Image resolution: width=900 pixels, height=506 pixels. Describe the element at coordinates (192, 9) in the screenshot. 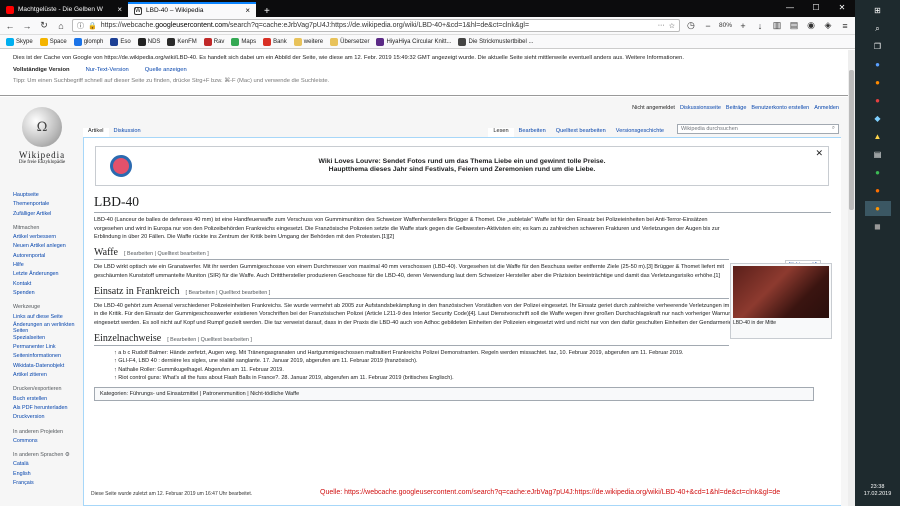

I see `browser-tab-active: W LBD-40 – Wikipedia ×` at that location.